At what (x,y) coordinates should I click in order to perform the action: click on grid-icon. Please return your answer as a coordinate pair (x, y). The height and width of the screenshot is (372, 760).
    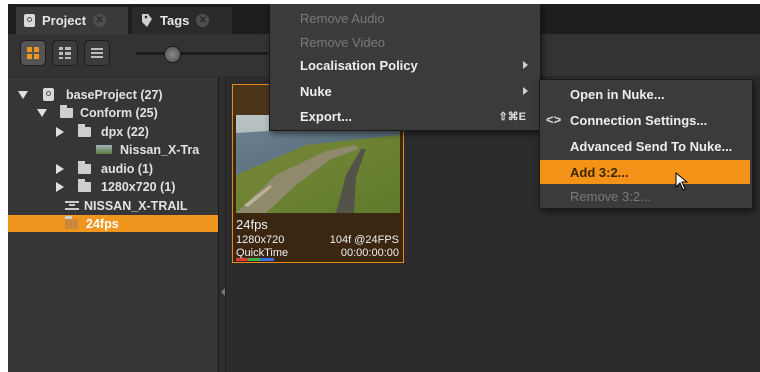
    Looking at the image, I should click on (33, 53).